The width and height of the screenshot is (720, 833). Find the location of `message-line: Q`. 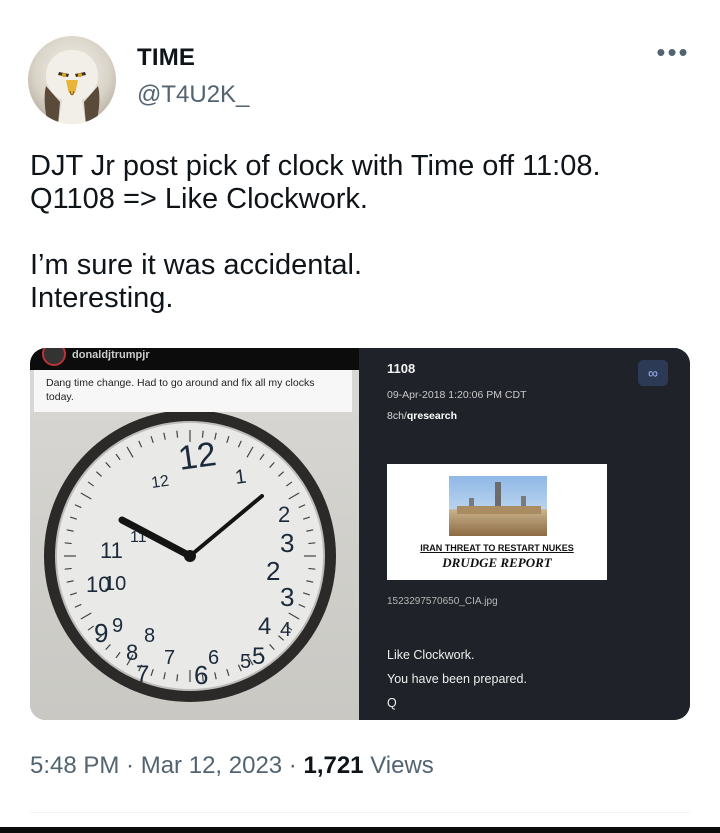

message-line: Q is located at coordinates (392, 703).